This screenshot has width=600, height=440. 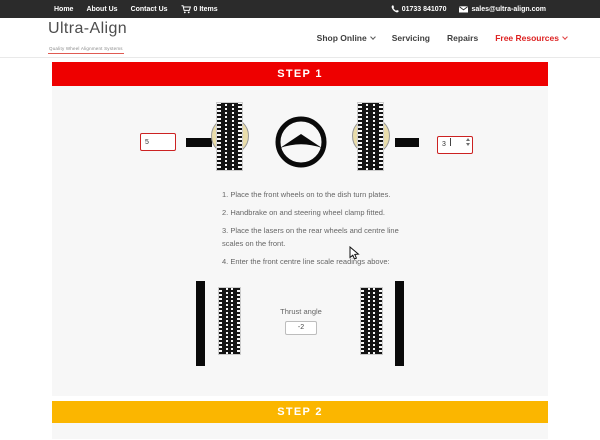 I want to click on rear-left-laser-line, so click(x=200, y=323).